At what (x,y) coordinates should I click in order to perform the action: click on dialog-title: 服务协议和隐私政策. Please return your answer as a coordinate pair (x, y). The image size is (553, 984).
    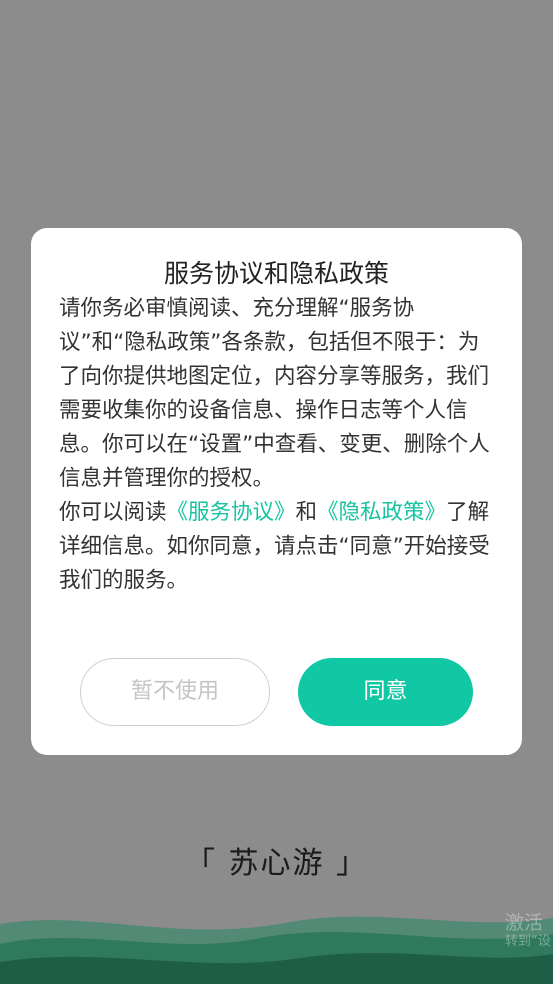
    Looking at the image, I should click on (276, 273).